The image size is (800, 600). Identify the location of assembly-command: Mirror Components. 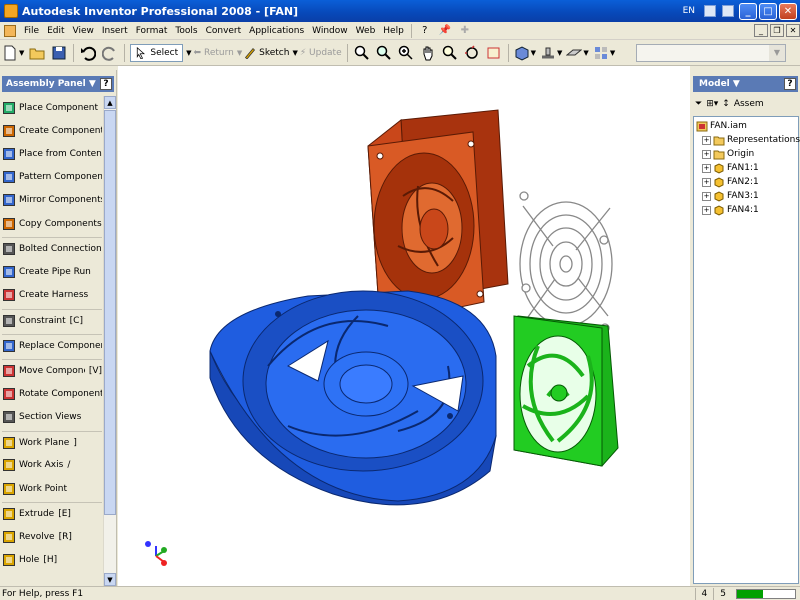
(52, 200).